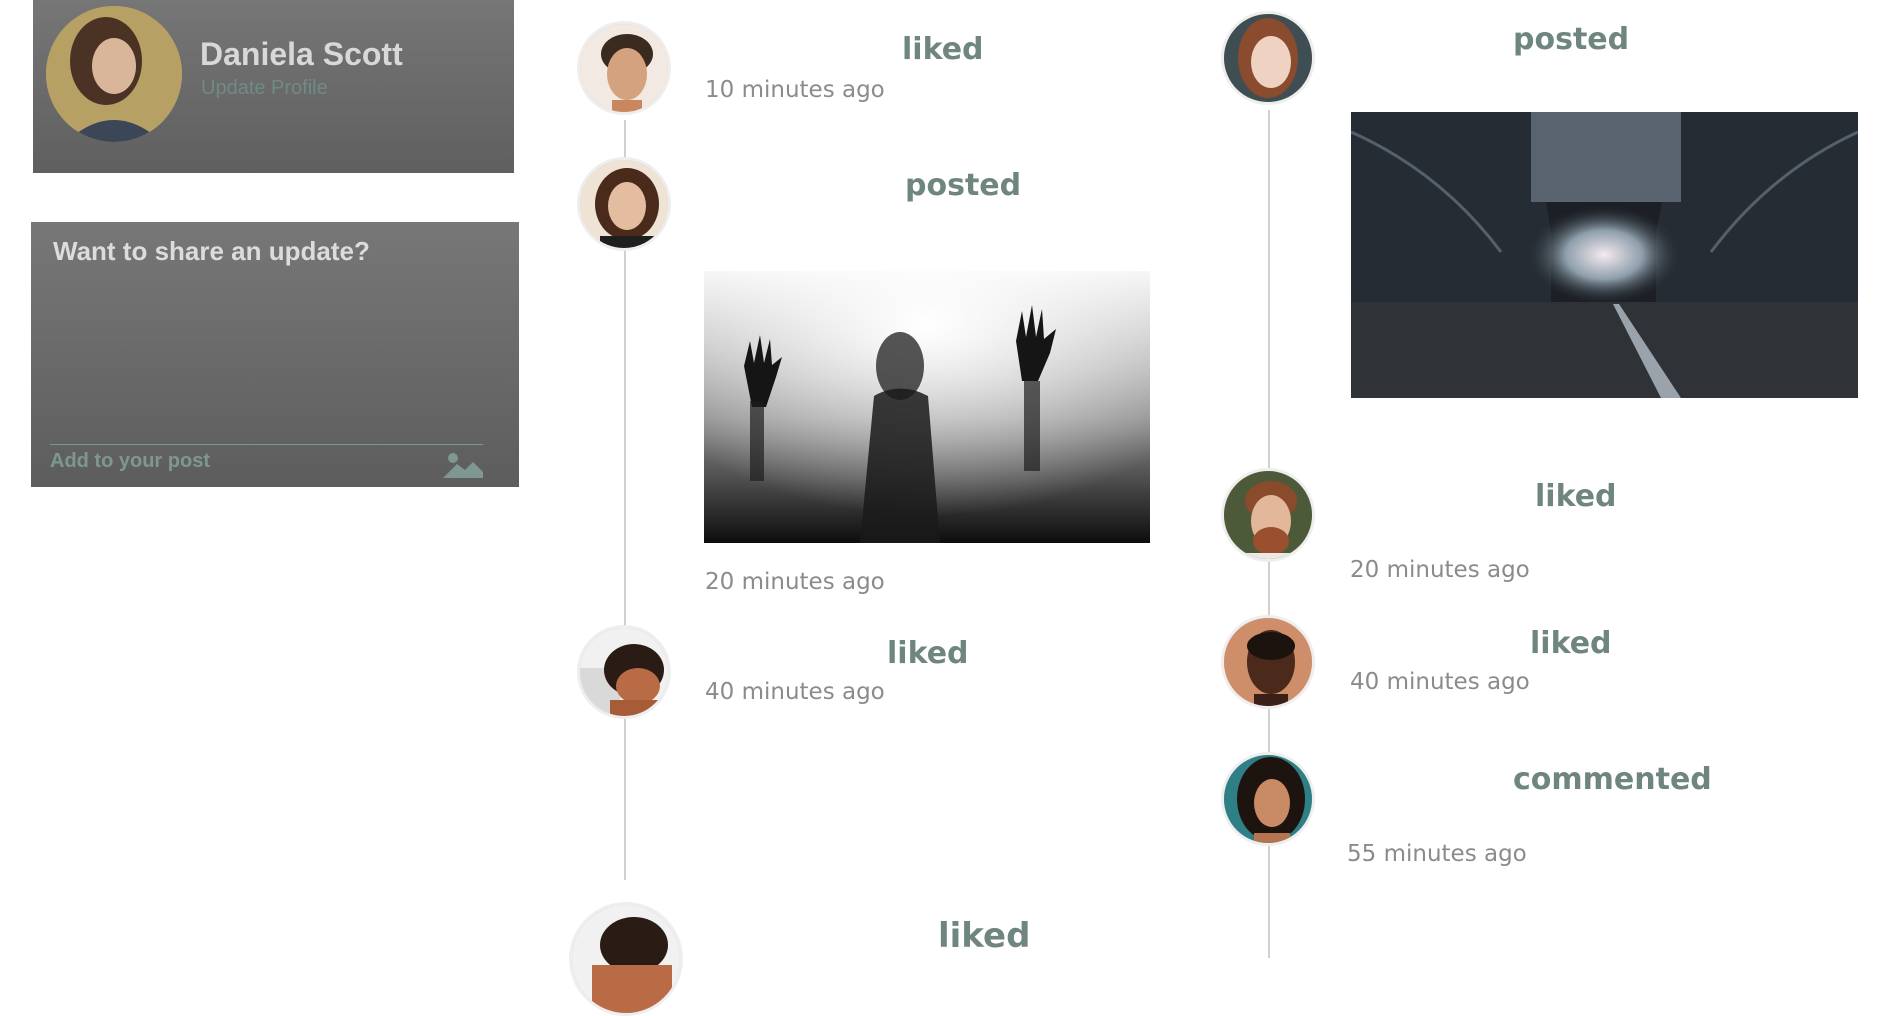 The width and height of the screenshot is (1883, 1016). What do you see at coordinates (211, 251) in the screenshot?
I see `composer-placeholder: Want to share an update?` at bounding box center [211, 251].